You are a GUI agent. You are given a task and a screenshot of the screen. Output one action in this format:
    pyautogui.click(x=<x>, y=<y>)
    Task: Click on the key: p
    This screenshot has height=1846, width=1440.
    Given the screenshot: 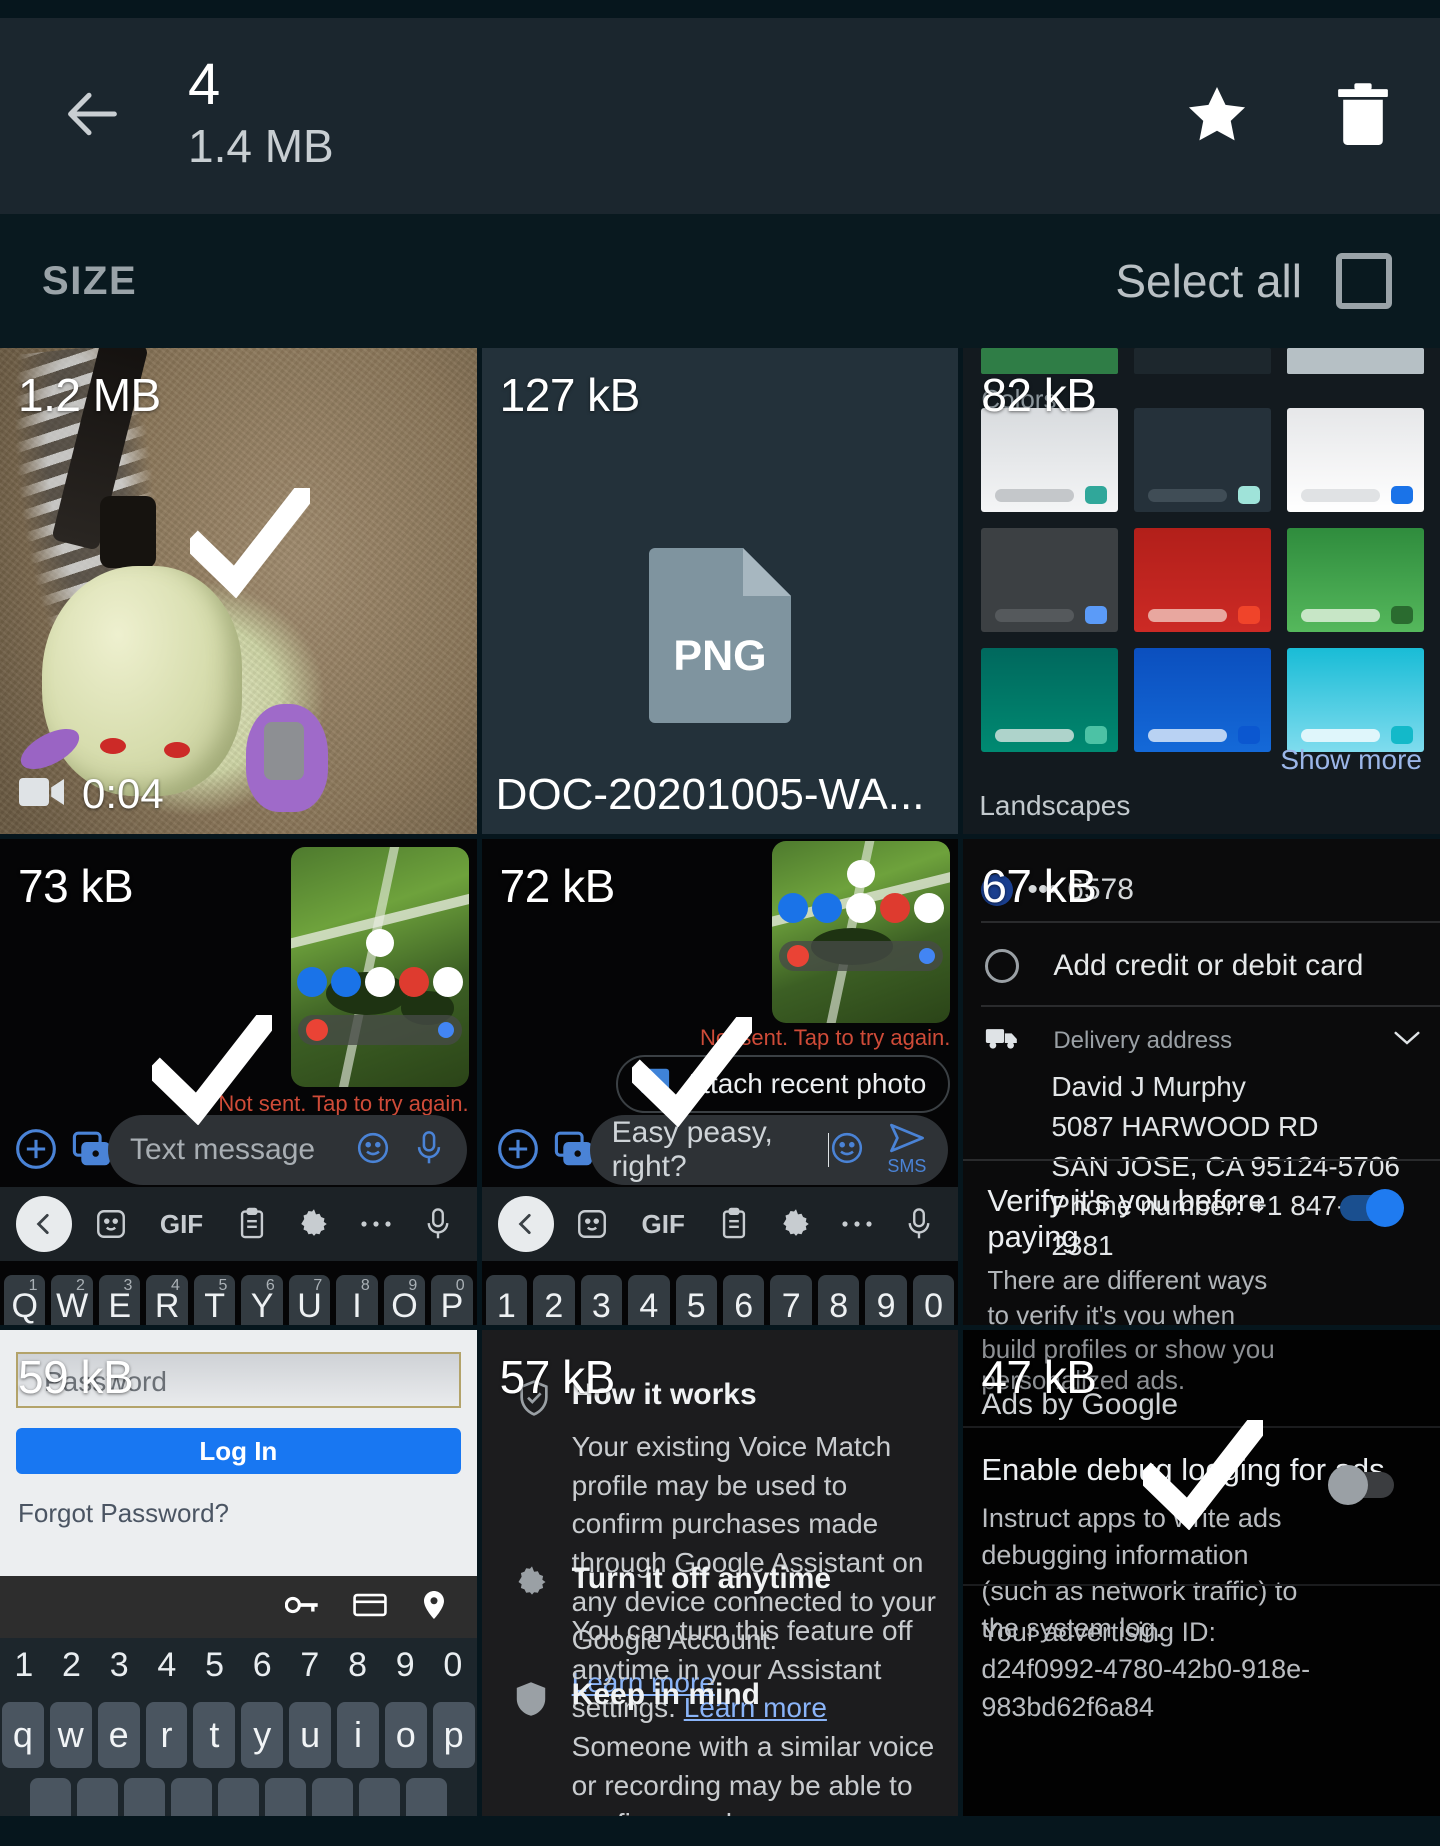 What is the action you would take?
    pyautogui.click(x=453, y=1735)
    